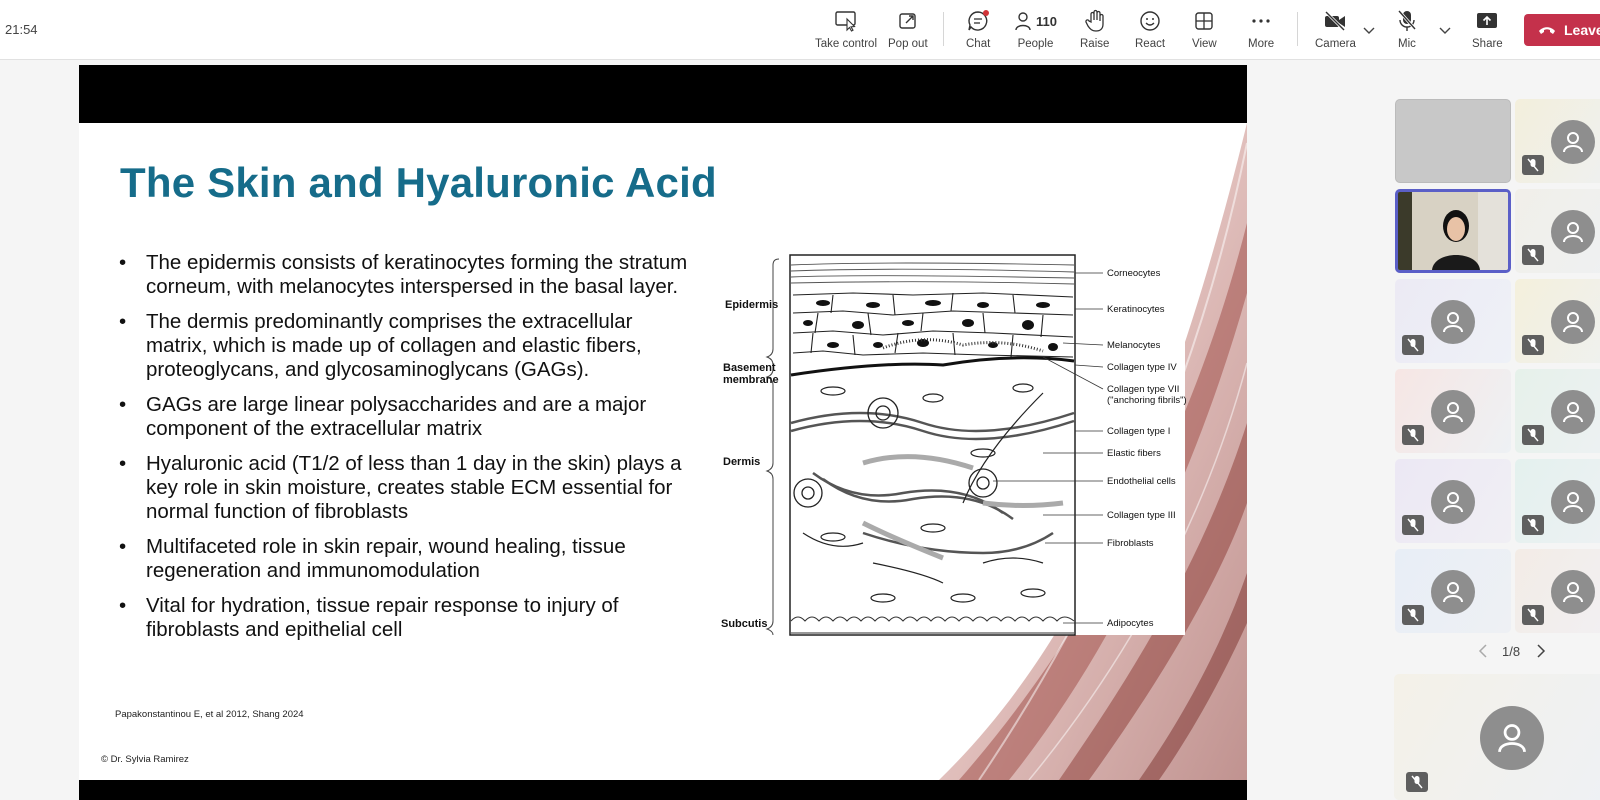  I want to click on chat-icon, so click(978, 21).